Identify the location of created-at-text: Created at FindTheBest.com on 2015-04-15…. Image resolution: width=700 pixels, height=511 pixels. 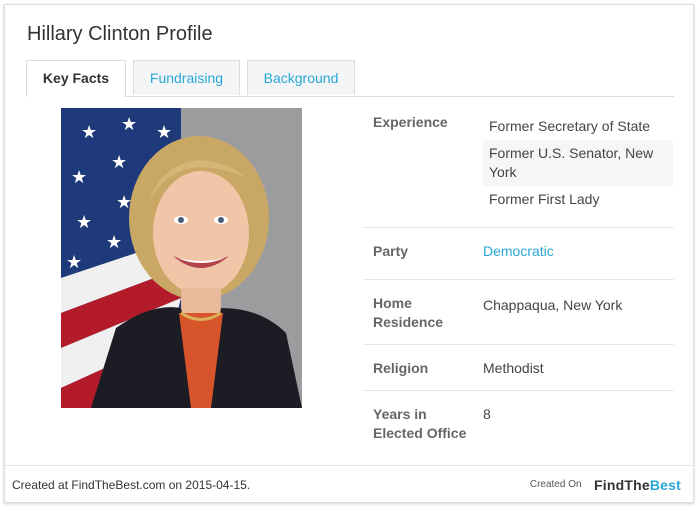
(131, 485).